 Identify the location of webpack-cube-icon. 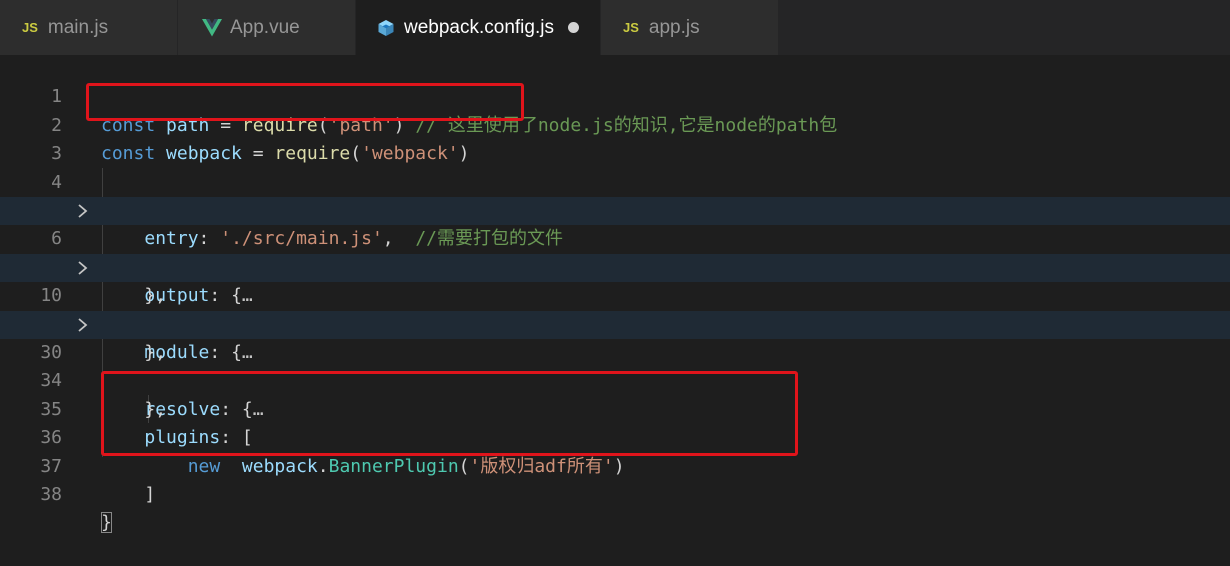
(386, 28).